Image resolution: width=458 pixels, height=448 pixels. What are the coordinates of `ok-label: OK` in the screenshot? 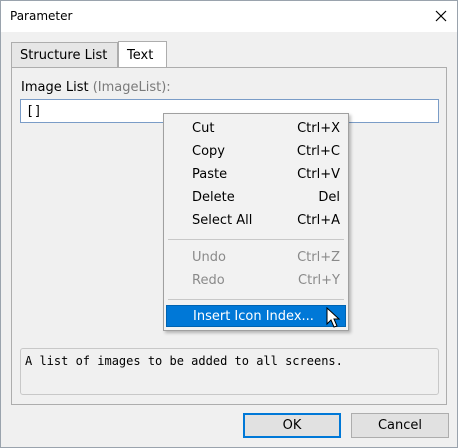 It's located at (292, 425).